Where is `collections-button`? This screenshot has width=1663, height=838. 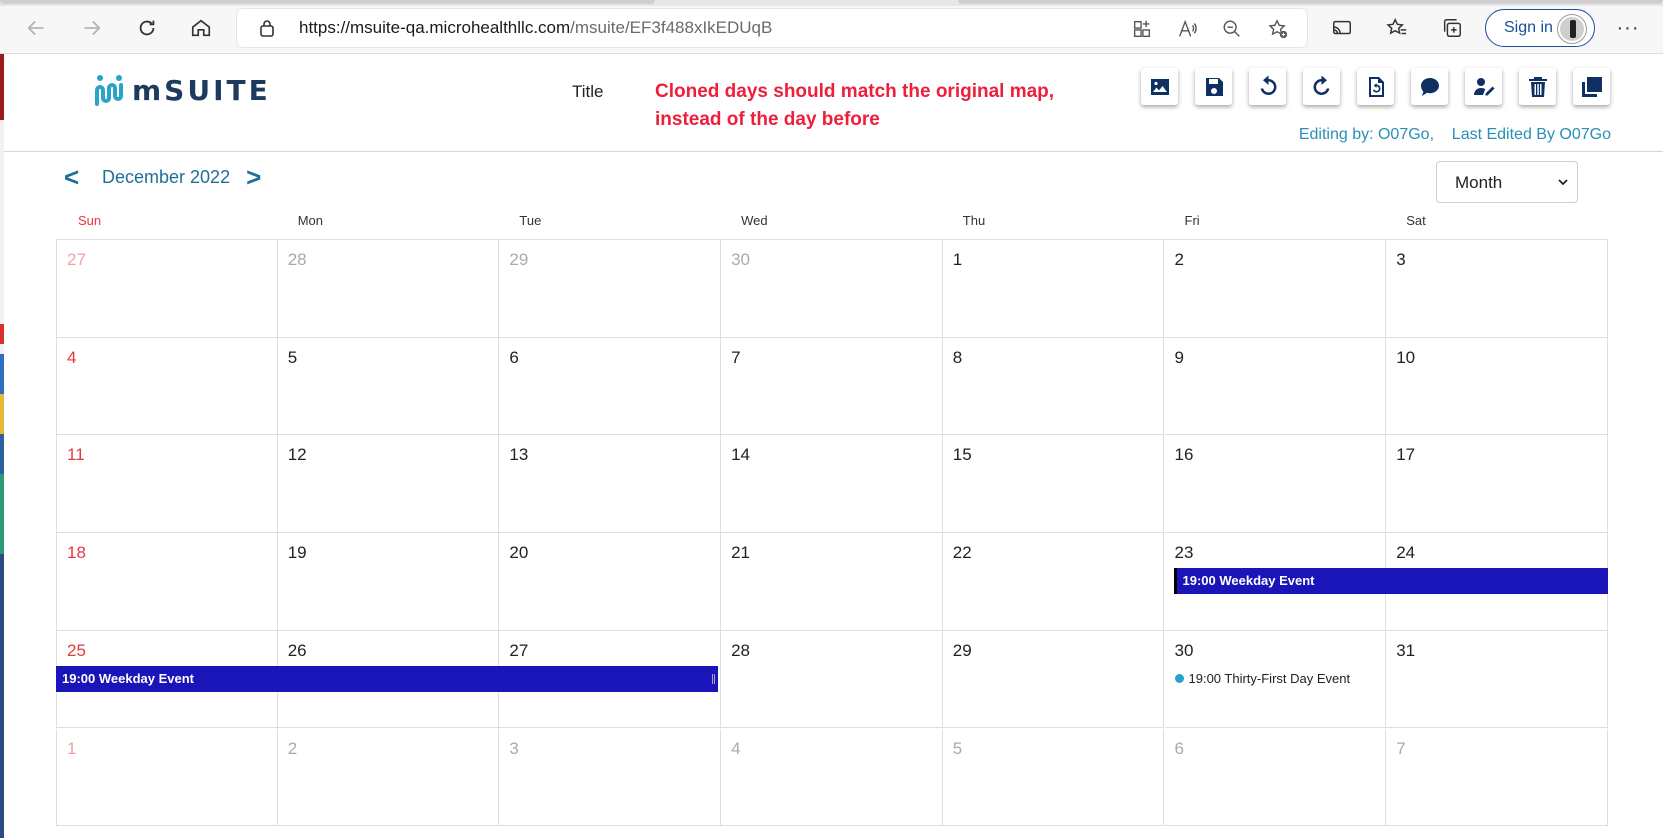 collections-button is located at coordinates (1452, 28).